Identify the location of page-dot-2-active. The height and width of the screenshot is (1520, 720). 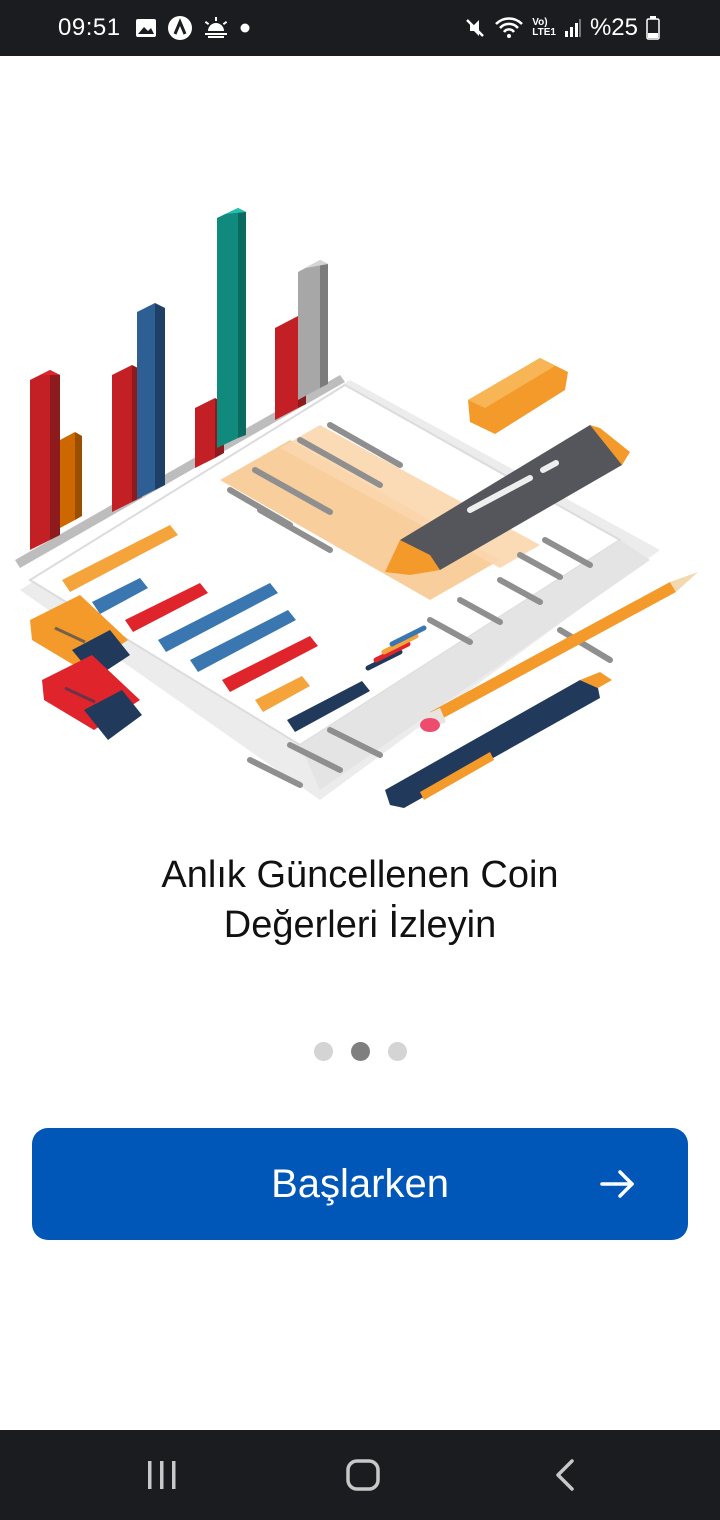
(360, 1051).